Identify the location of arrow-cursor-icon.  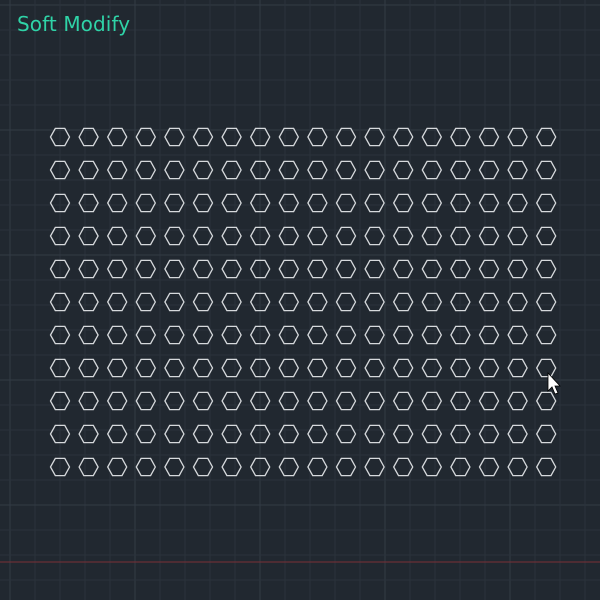
(554, 383).